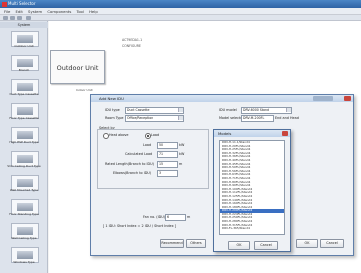  Describe the element at coordinates (153, 159) in the screenshot. I see `load-group` at that location.